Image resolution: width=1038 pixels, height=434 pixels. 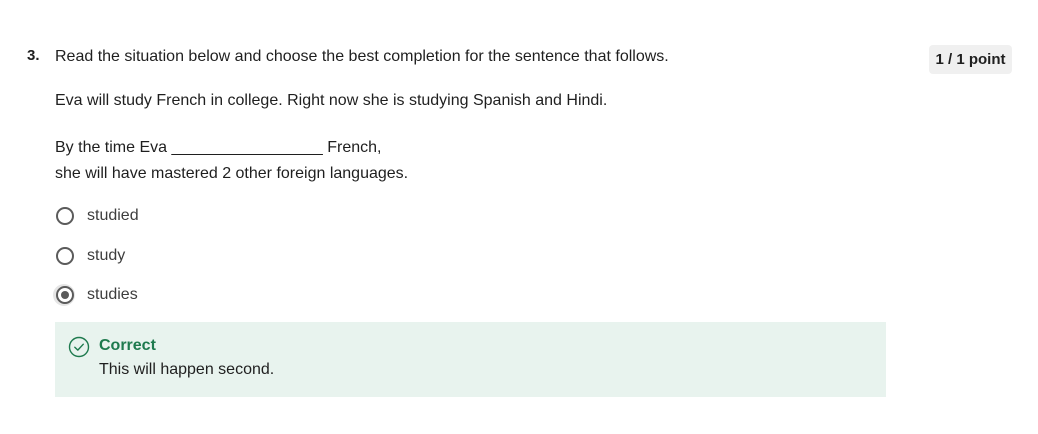 What do you see at coordinates (113, 215) in the screenshot?
I see `option-label: studied` at bounding box center [113, 215].